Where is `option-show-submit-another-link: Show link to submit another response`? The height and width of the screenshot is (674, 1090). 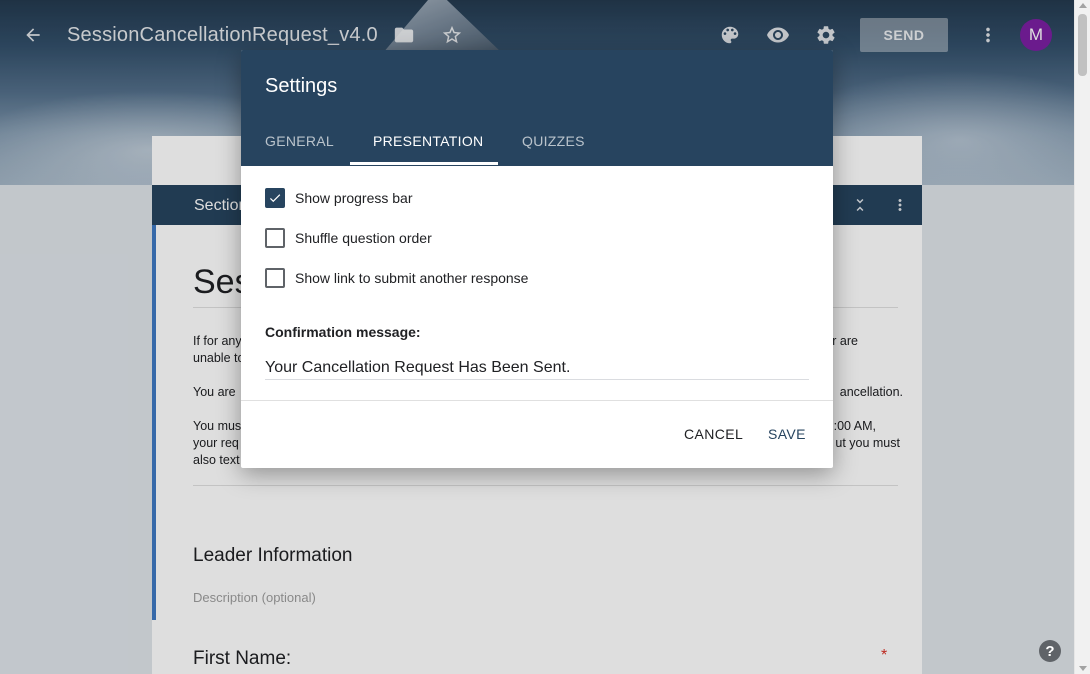 option-show-submit-another-link: Show link to submit another response is located at coordinates (396, 278).